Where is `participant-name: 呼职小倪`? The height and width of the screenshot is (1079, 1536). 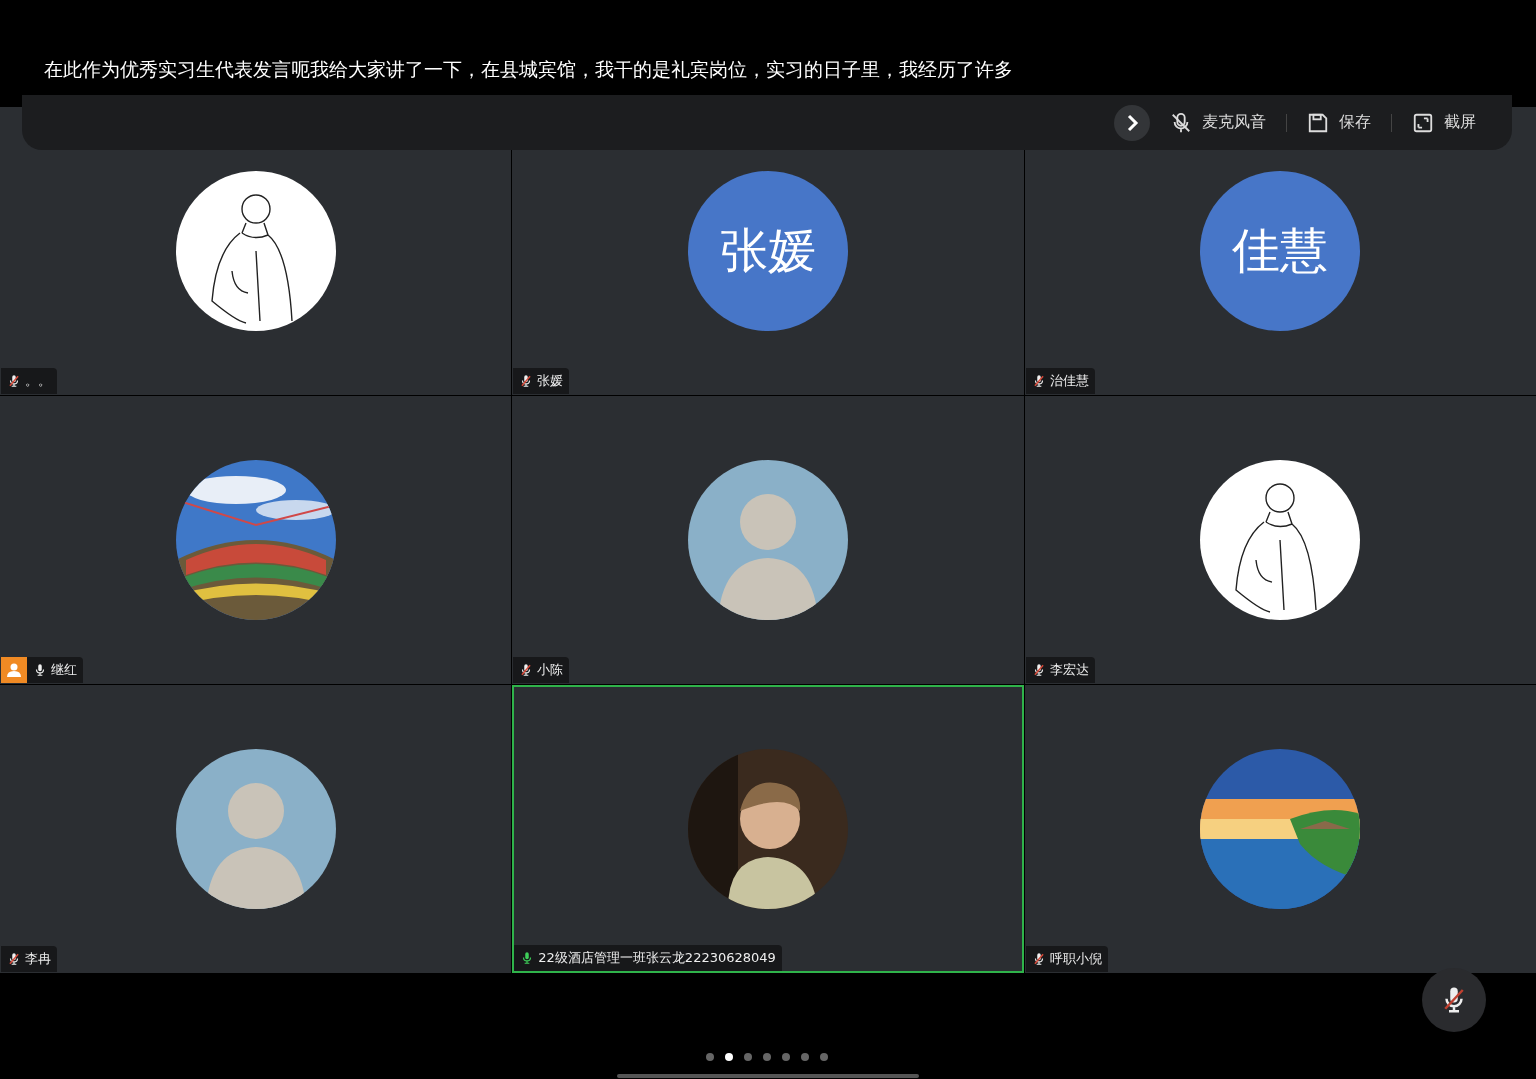 participant-name: 呼职小倪 is located at coordinates (1066, 959).